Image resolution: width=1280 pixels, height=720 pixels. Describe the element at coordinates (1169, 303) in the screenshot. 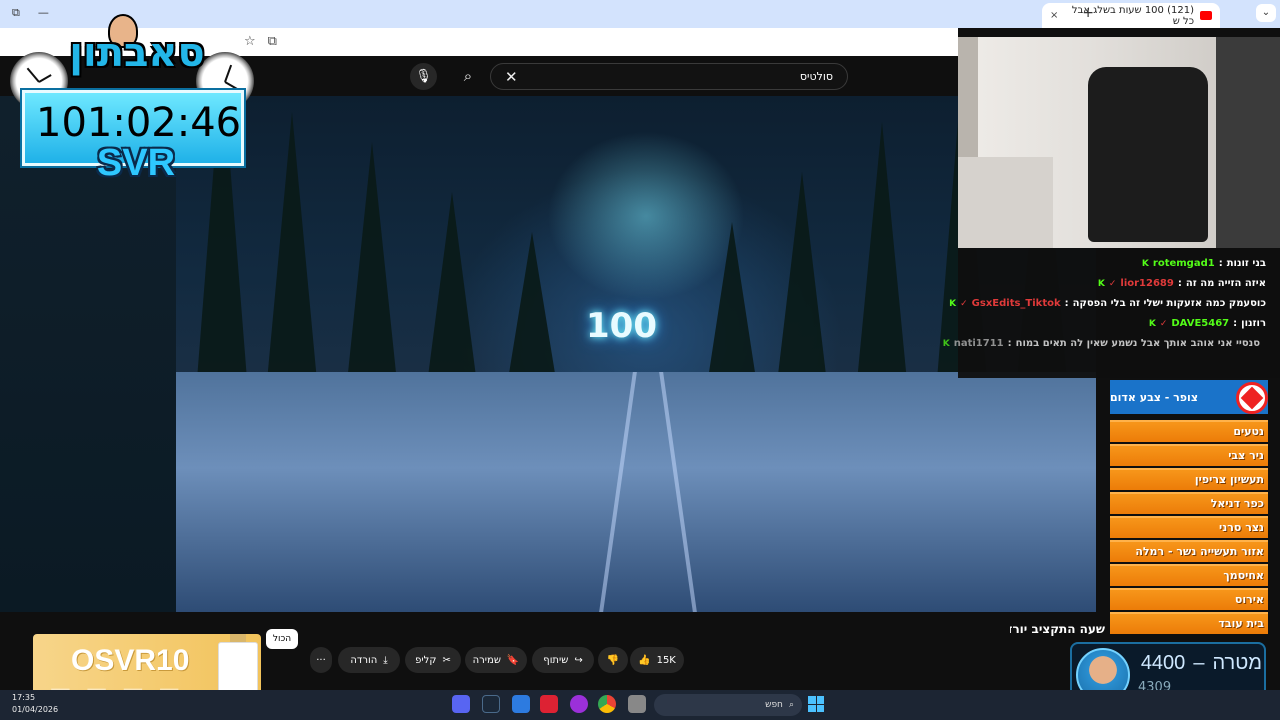

I see `chat-text: כוסעמק כמה אזעקות ישלי זה בלי הפסקה` at that location.